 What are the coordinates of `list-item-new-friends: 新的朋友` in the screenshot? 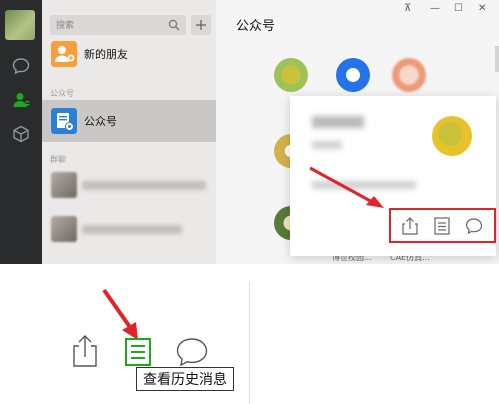 It's located at (129, 54).